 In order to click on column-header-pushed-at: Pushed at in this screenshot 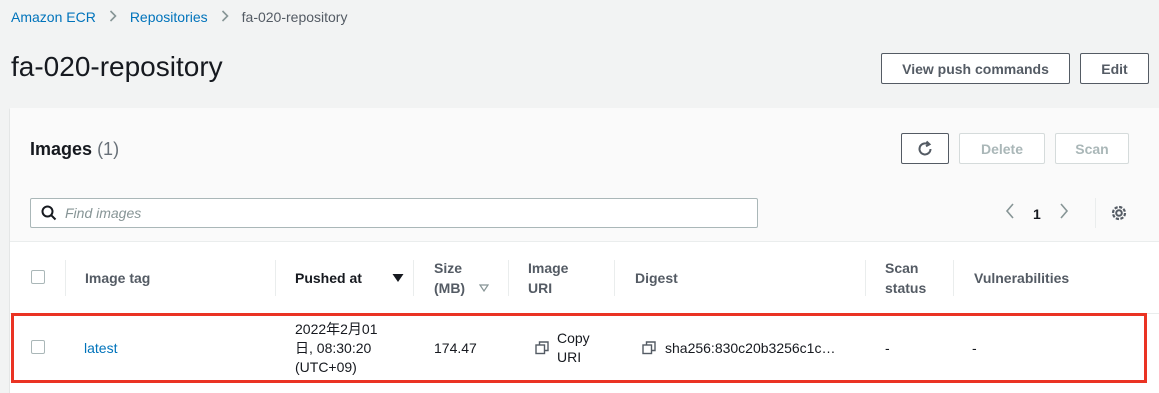, I will do `click(349, 277)`.